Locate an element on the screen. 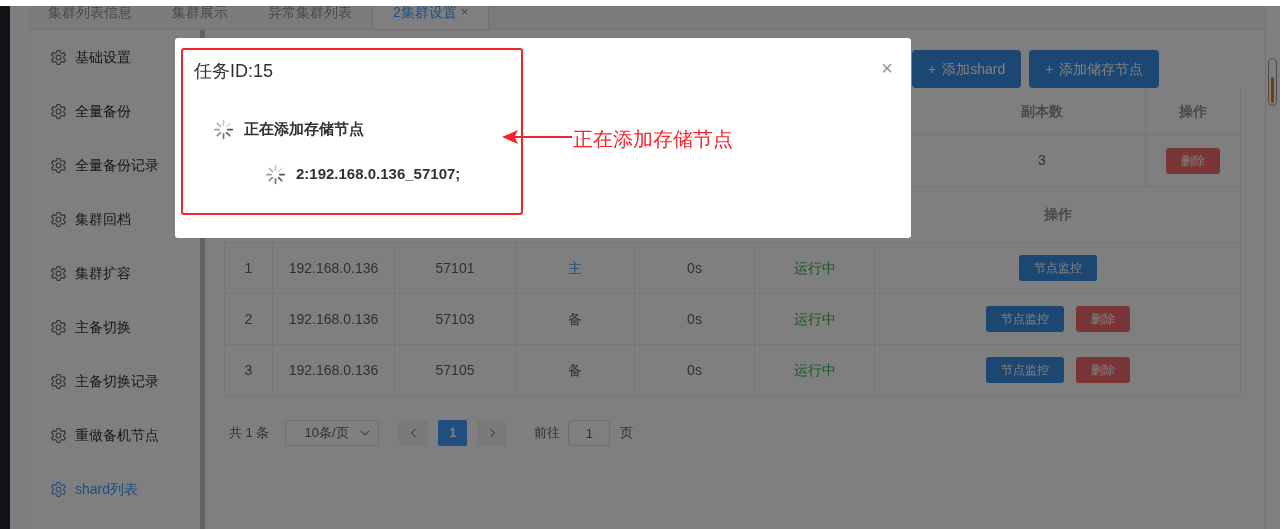  table-cell: 57103 is located at coordinates (455, 319).